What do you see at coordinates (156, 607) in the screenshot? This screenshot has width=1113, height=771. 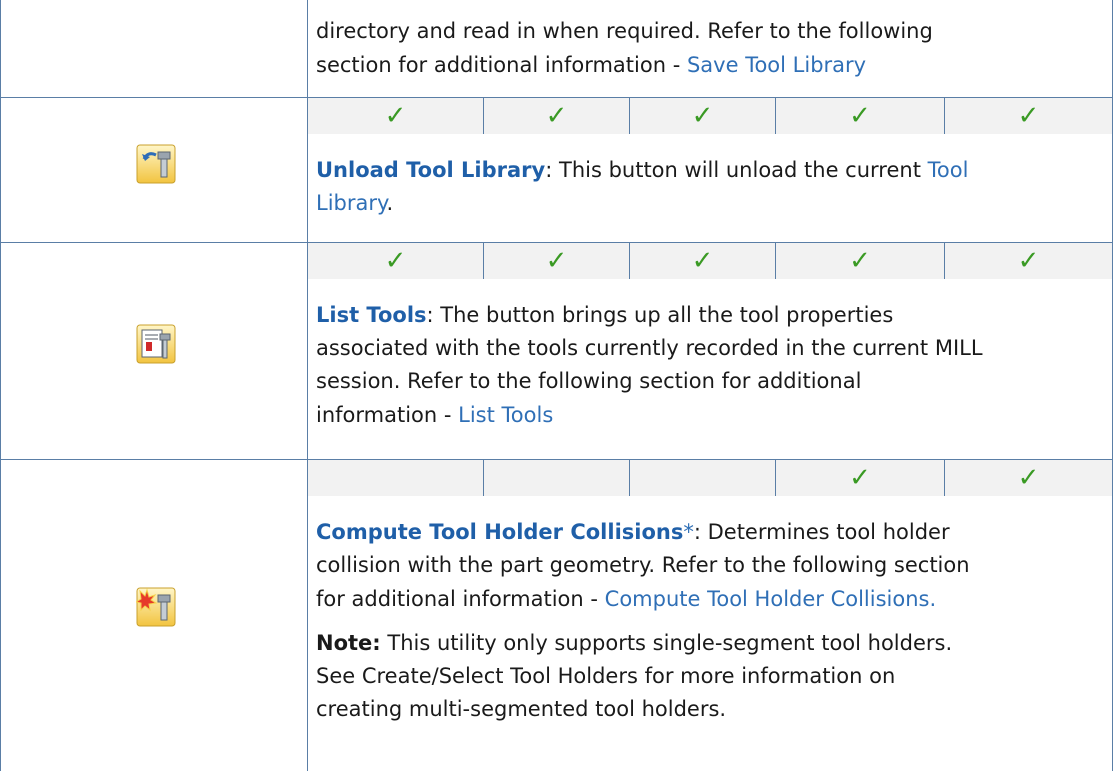 I see `compute-tool-holder-collisions-icon` at bounding box center [156, 607].